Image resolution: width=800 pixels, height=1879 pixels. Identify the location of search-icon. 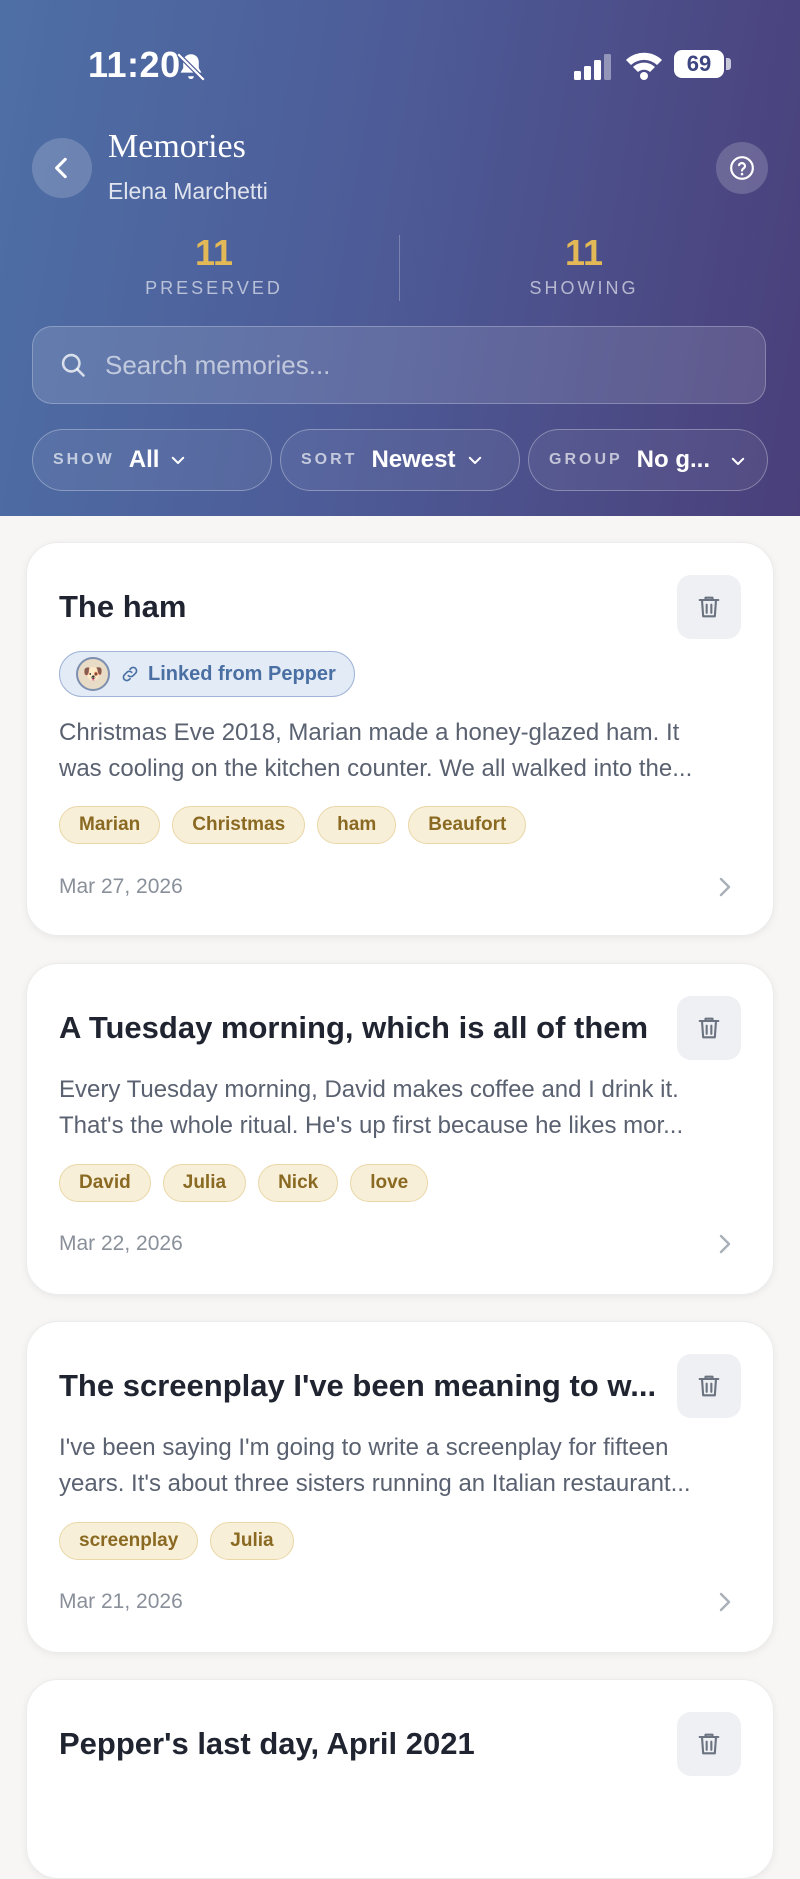
(73, 365).